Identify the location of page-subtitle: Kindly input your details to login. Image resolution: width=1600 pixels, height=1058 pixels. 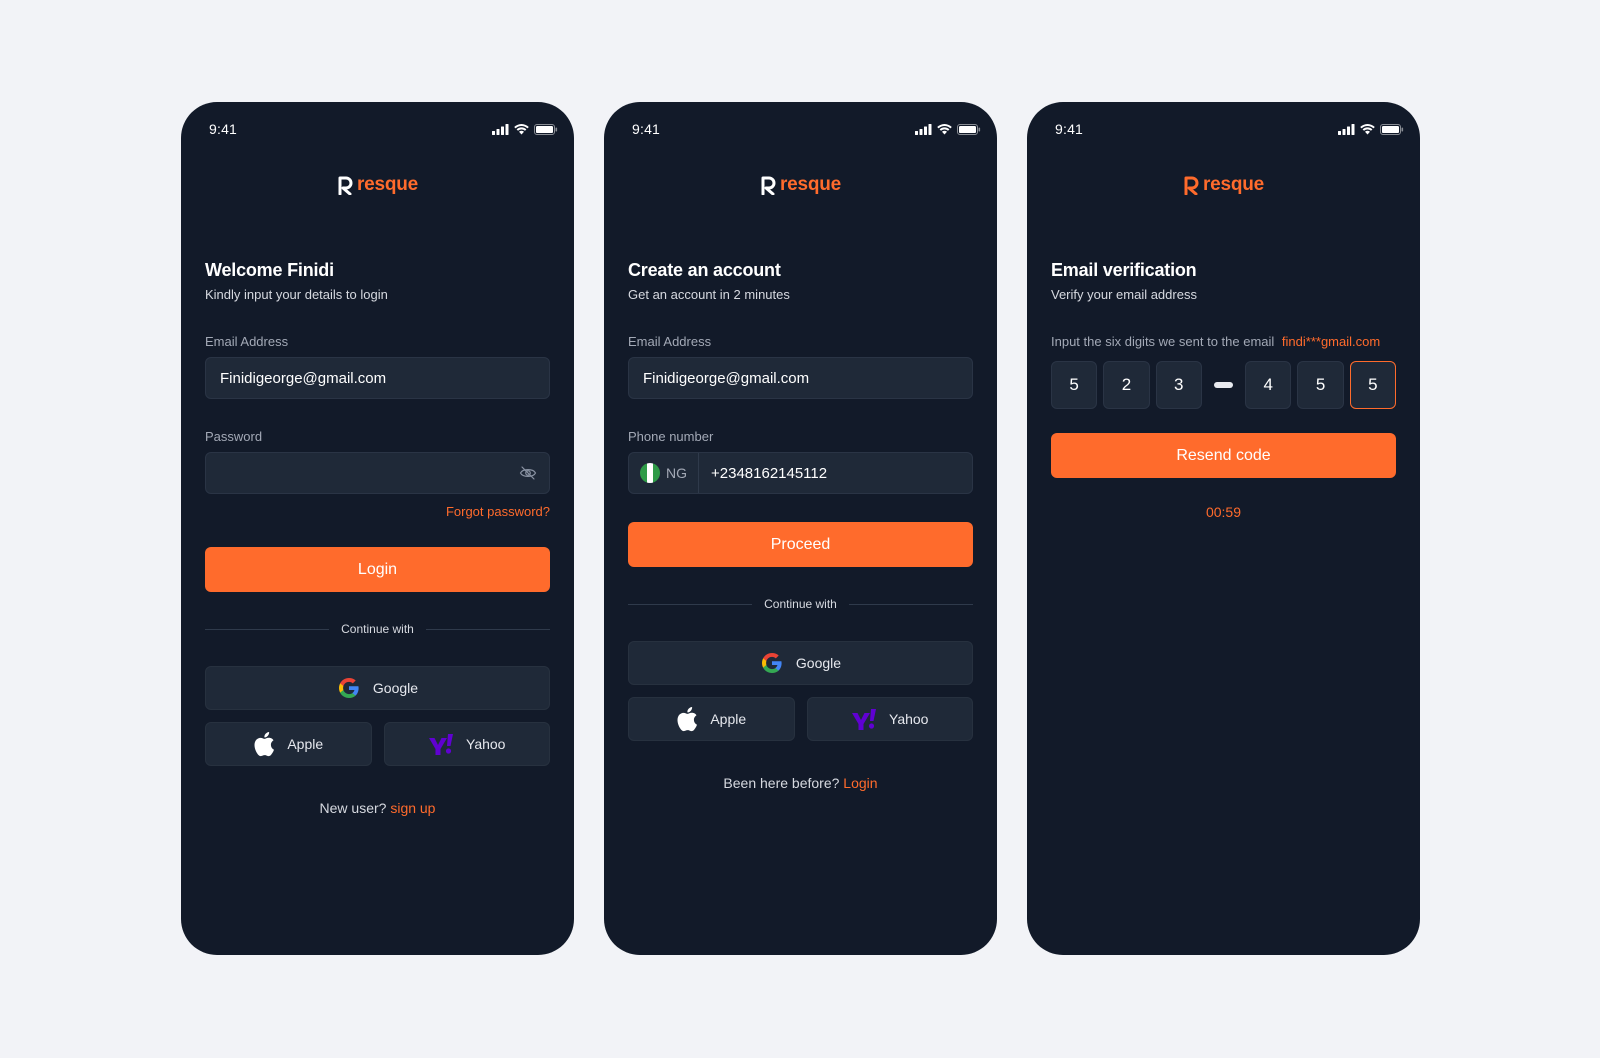
(296, 294).